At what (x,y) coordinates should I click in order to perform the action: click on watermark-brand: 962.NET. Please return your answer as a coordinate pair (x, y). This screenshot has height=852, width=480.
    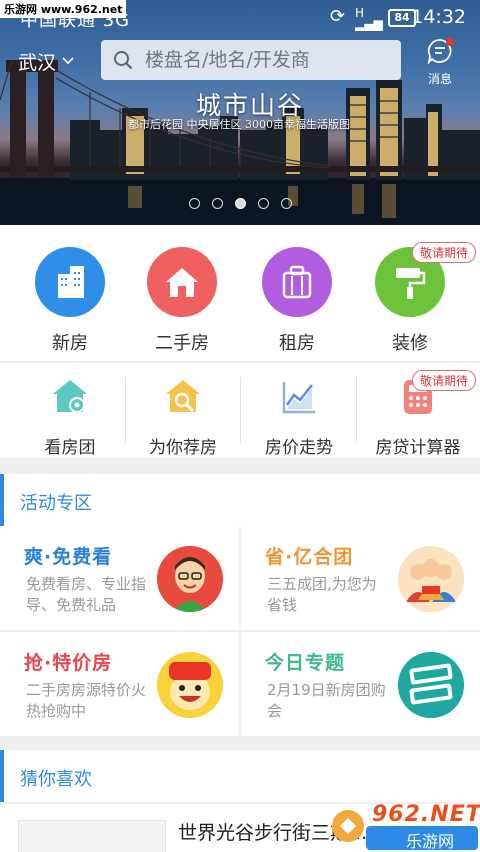
    Looking at the image, I should click on (426, 814).